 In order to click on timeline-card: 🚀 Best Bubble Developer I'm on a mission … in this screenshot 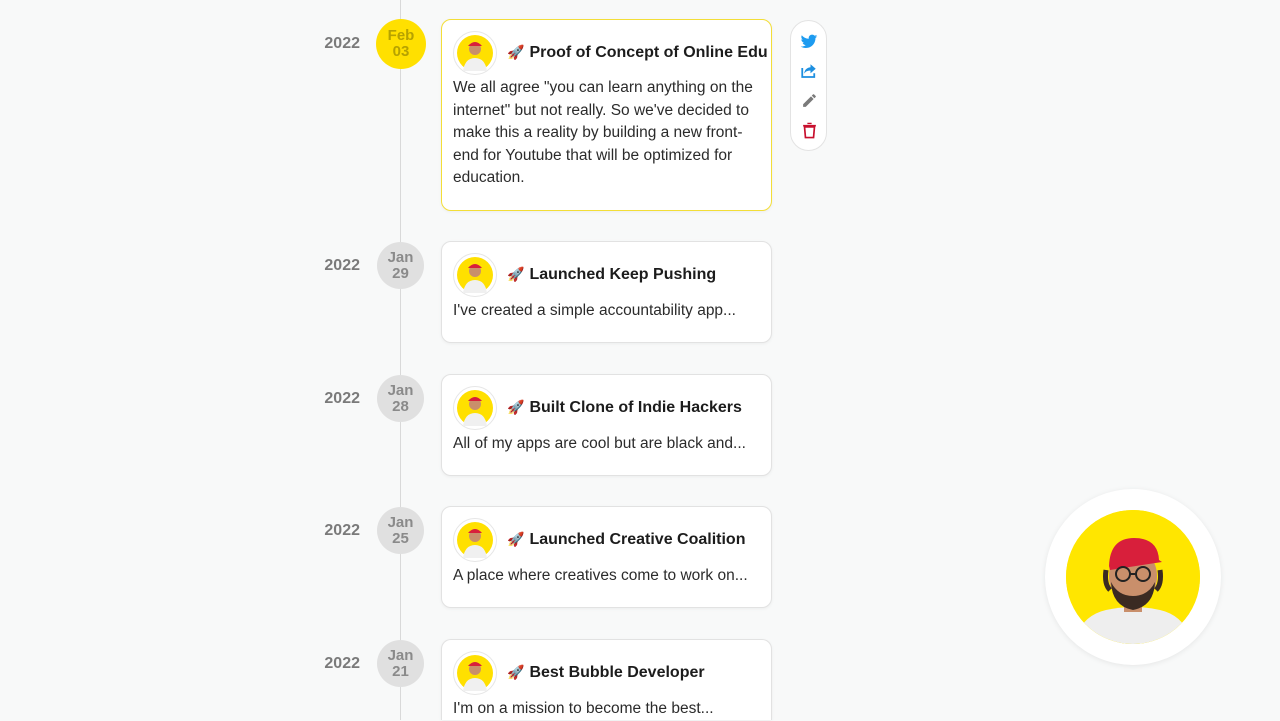, I will do `click(606, 679)`.